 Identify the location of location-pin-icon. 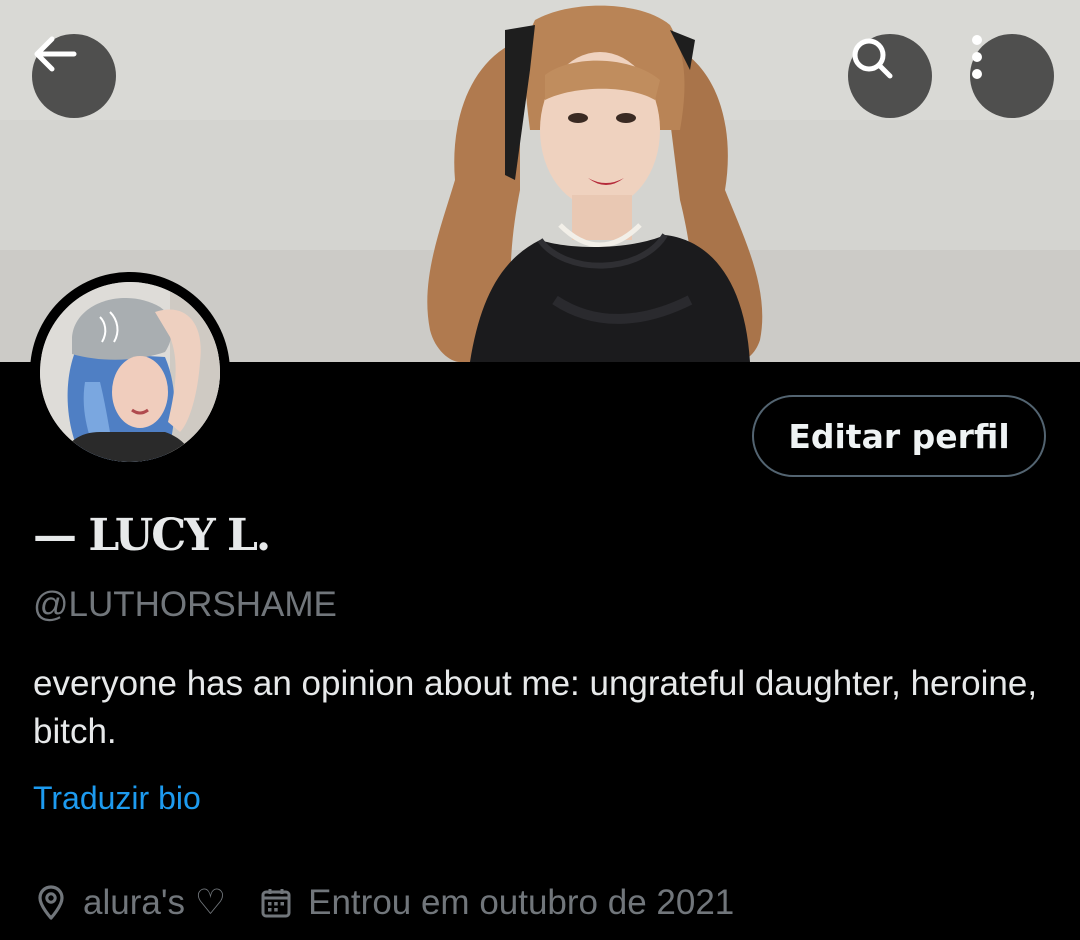
(51, 903).